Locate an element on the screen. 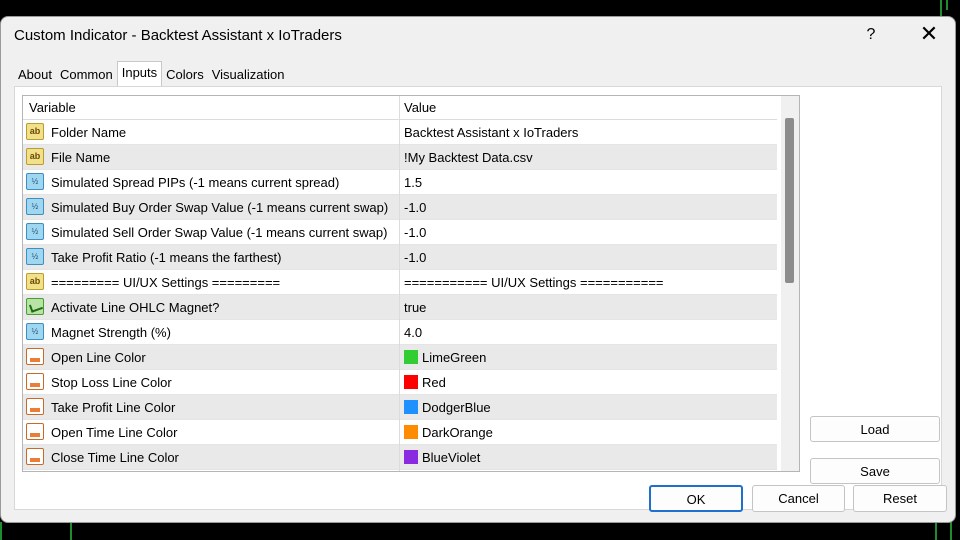 The height and width of the screenshot is (540, 960). table-row: Activate Line OHLC Magnet? true is located at coordinates (400, 307).